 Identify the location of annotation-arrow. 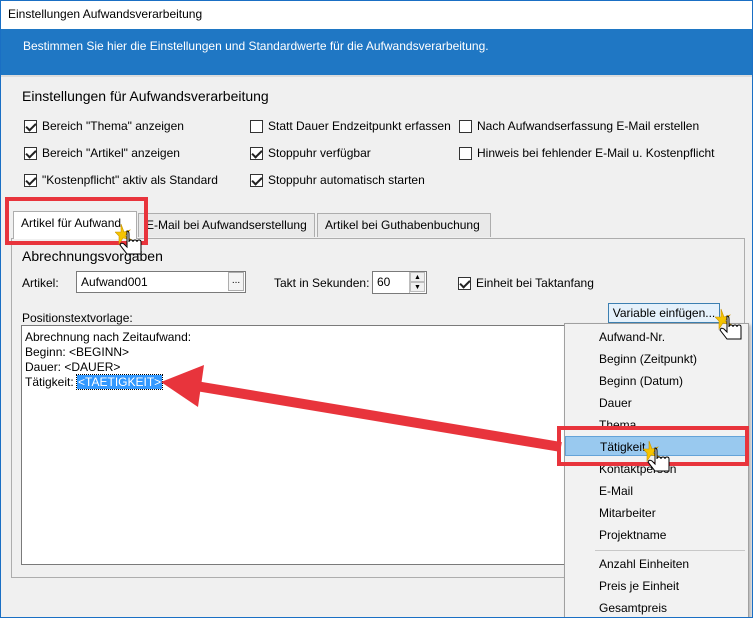
(361, 408).